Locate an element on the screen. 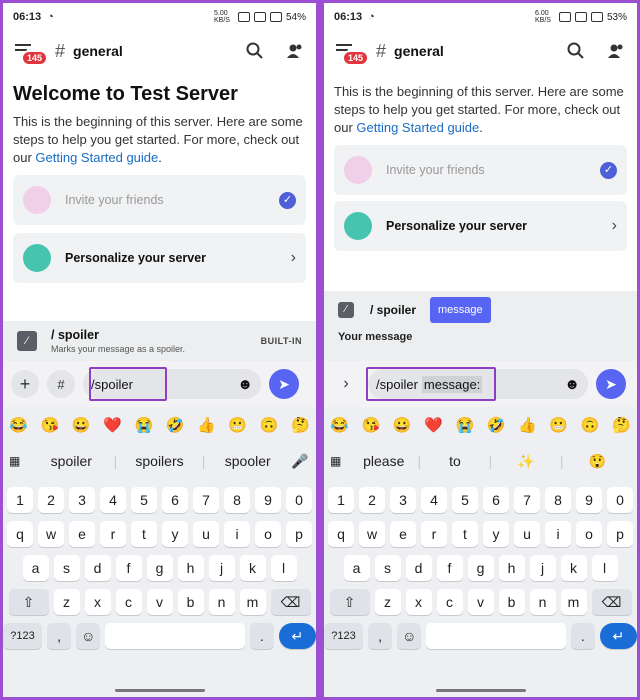  suggestion-3: ✨ is located at coordinates (526, 461).